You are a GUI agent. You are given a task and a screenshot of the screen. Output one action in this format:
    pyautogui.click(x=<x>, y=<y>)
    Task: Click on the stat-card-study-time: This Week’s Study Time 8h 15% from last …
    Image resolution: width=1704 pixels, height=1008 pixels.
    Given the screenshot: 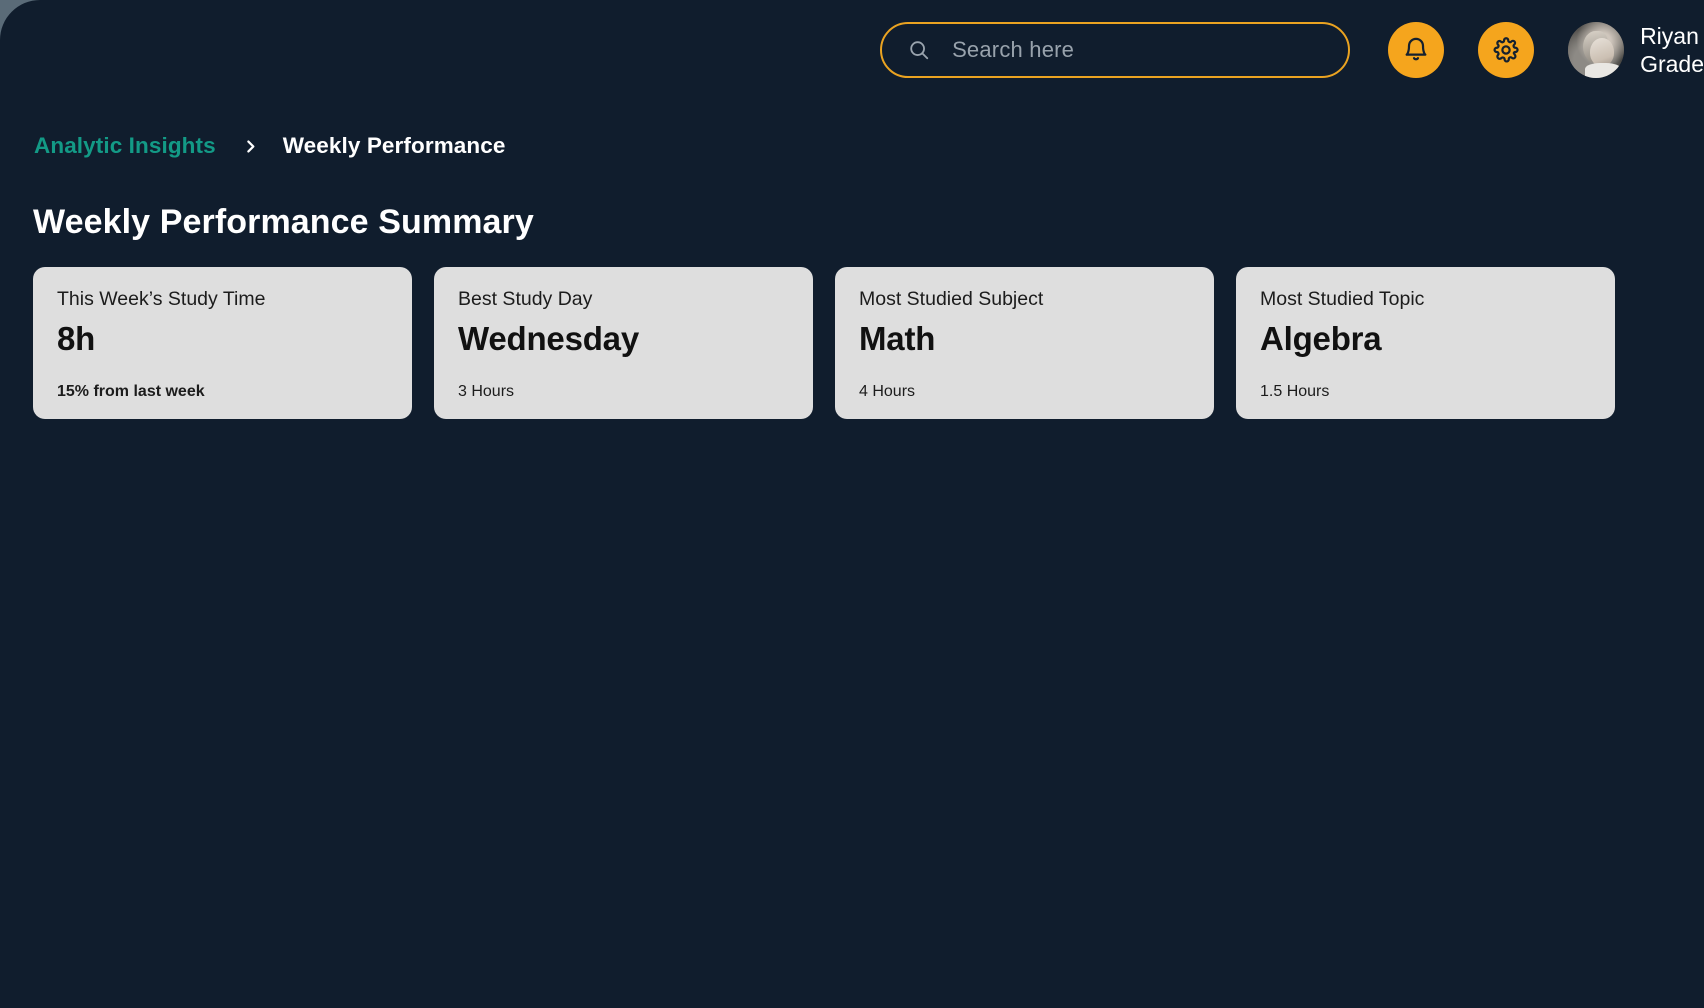 What is the action you would take?
    pyautogui.click(x=222, y=343)
    